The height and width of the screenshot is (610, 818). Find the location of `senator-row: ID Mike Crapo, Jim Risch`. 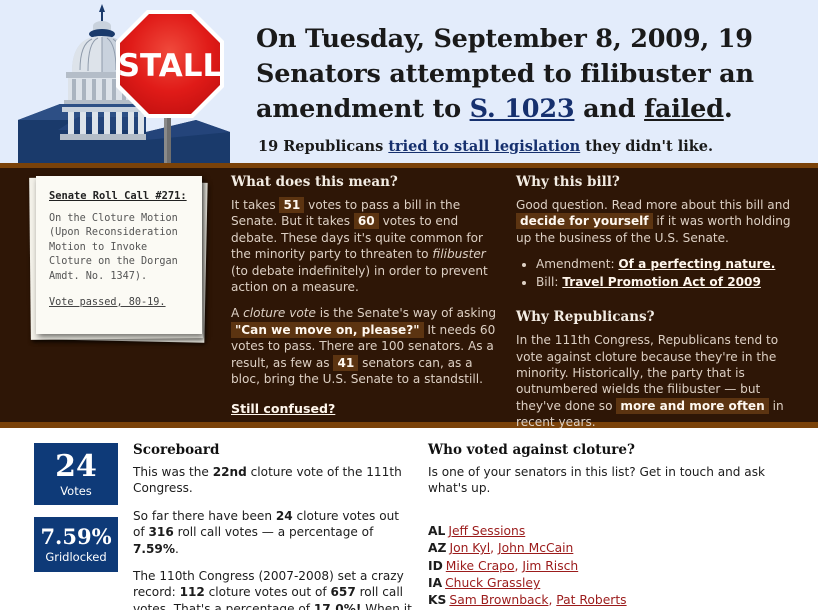

senator-row: ID Mike Crapo, Jim Risch is located at coordinates (614, 566).